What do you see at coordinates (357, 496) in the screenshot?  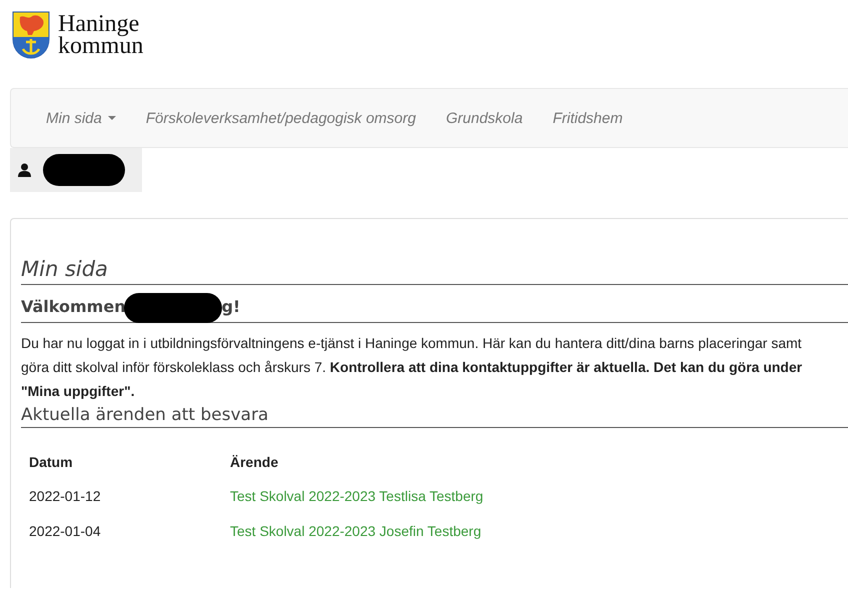 I see `case-link: Test Skolval 2022-2023 Testlisa Testberg` at bounding box center [357, 496].